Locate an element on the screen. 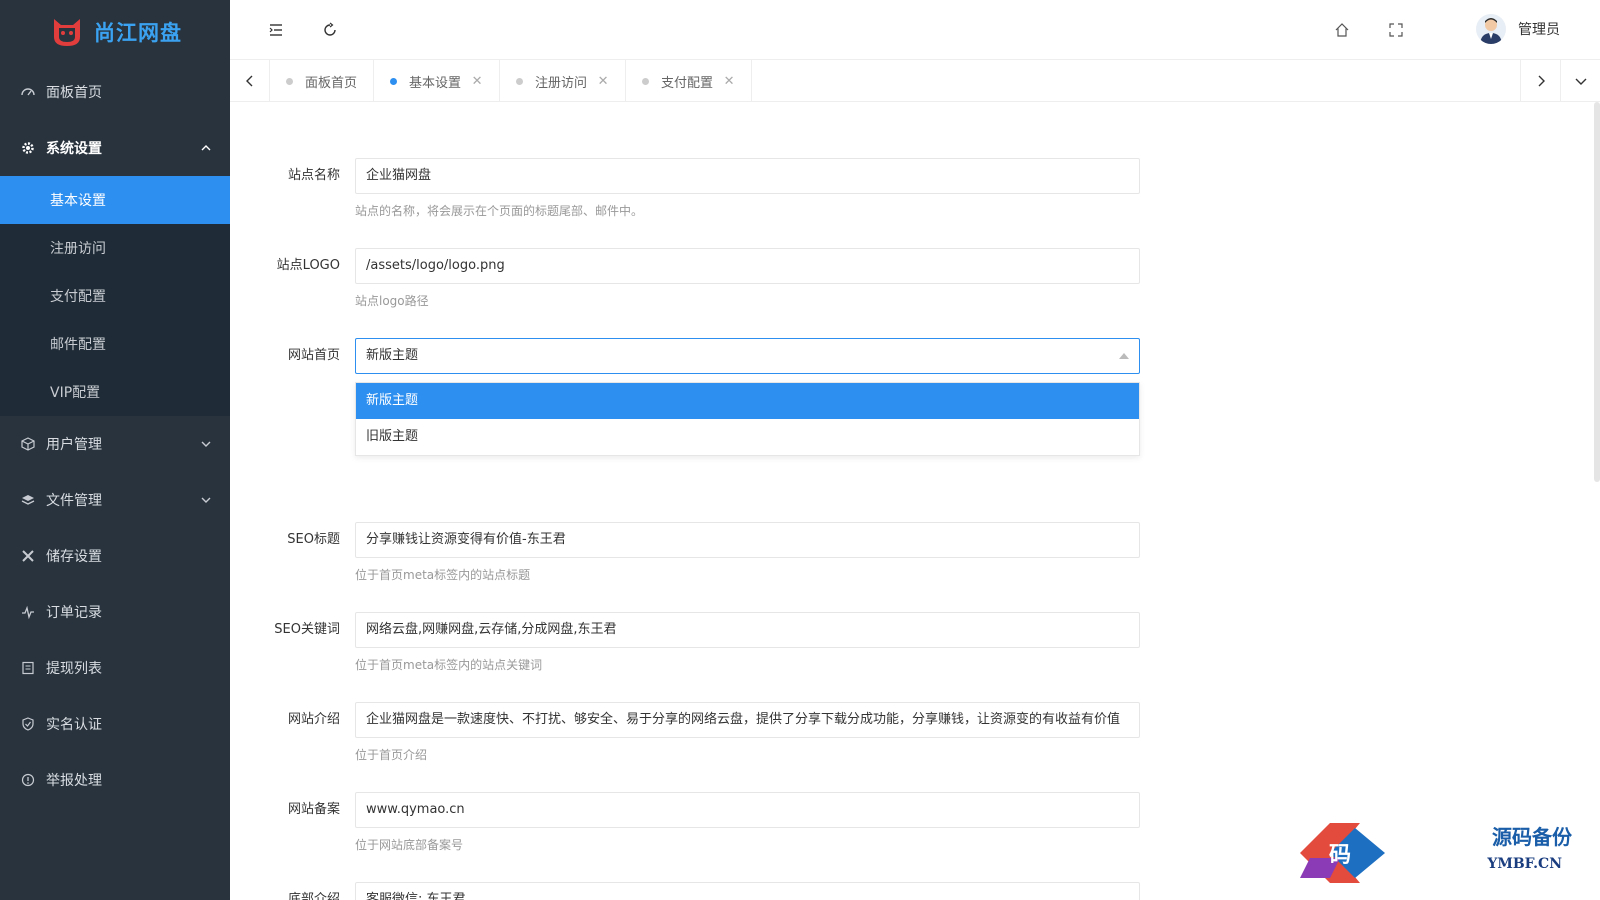 This screenshot has width=1600, height=900. chevron-right-icon is located at coordinates (1541, 81).